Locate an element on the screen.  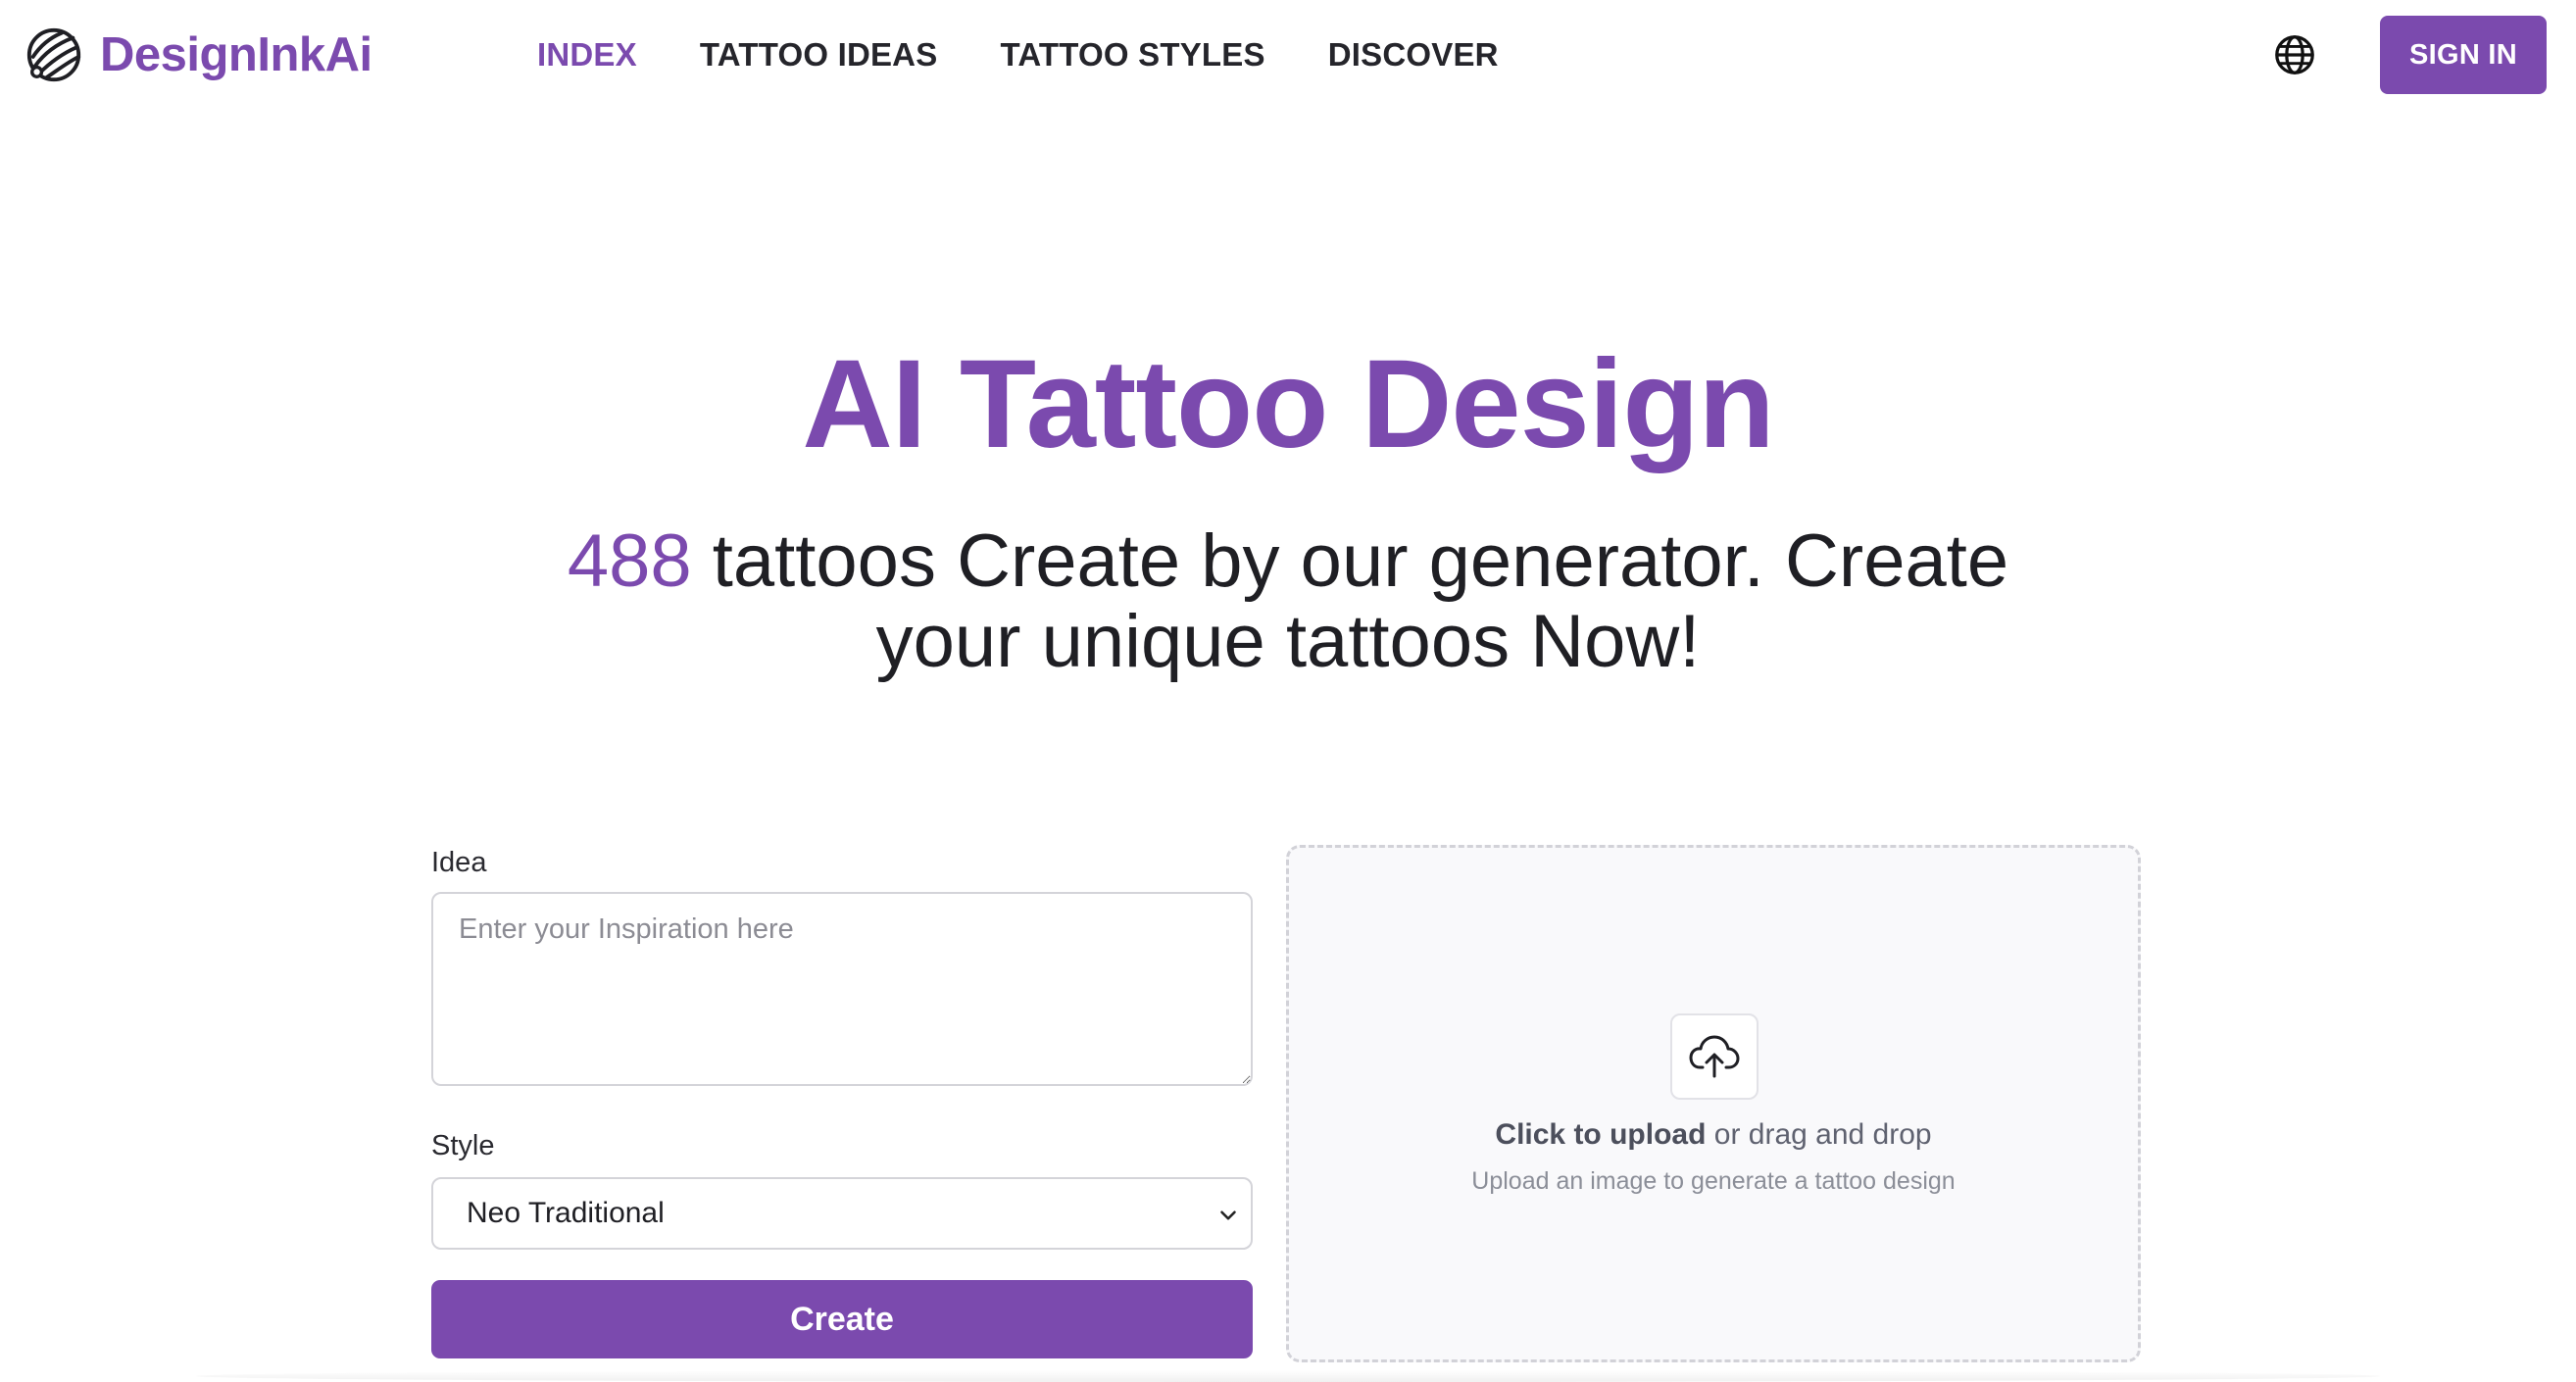
cloud-upload-icon is located at coordinates (1714, 1056).